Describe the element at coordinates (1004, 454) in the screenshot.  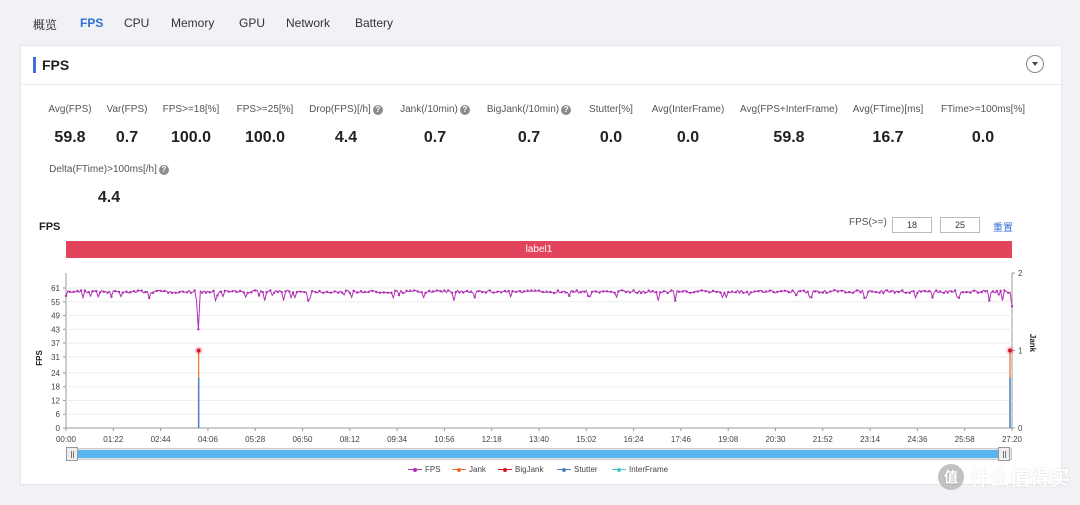
I see `zoom-slider-handle-right` at that location.